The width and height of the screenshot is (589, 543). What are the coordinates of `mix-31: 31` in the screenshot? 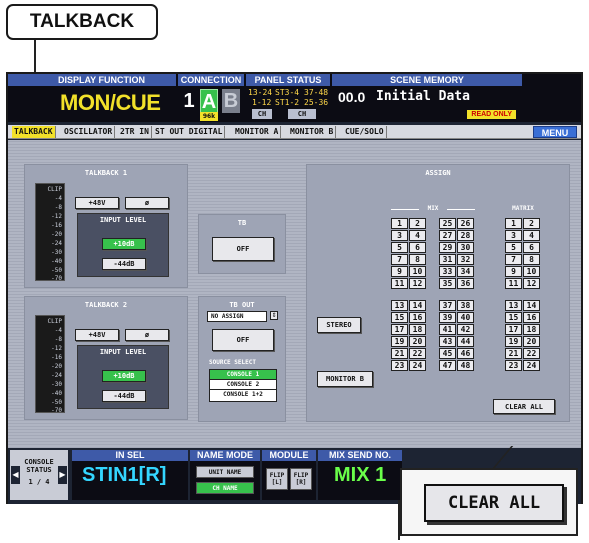 It's located at (447, 259).